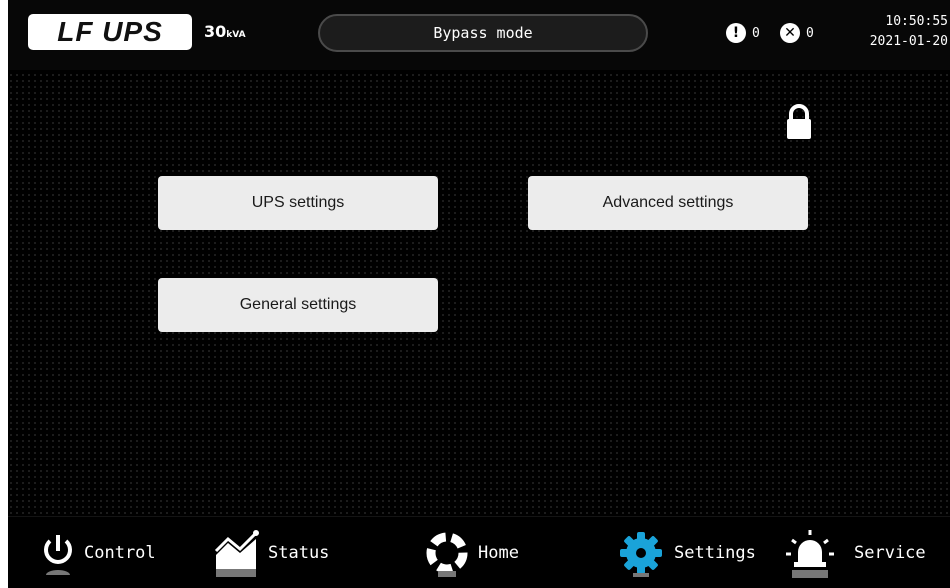 Image resolution: width=950 pixels, height=588 pixels. What do you see at coordinates (799, 122) in the screenshot?
I see `lock-icon` at bounding box center [799, 122].